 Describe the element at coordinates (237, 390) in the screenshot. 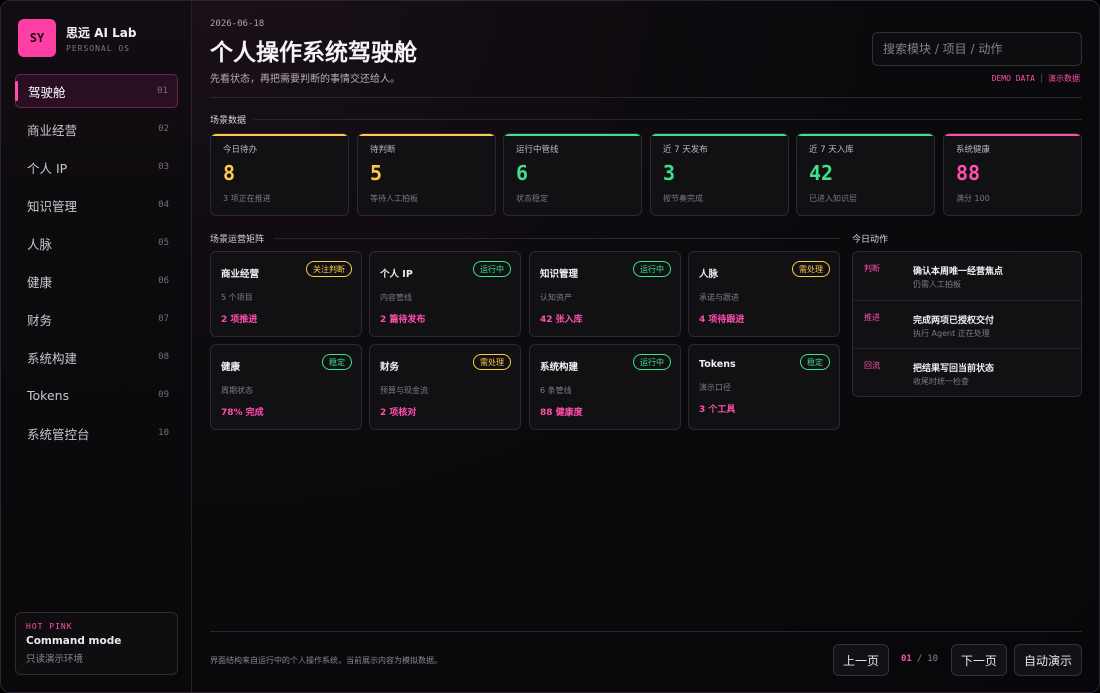

I see `scene-card-desc: 周期状态` at that location.